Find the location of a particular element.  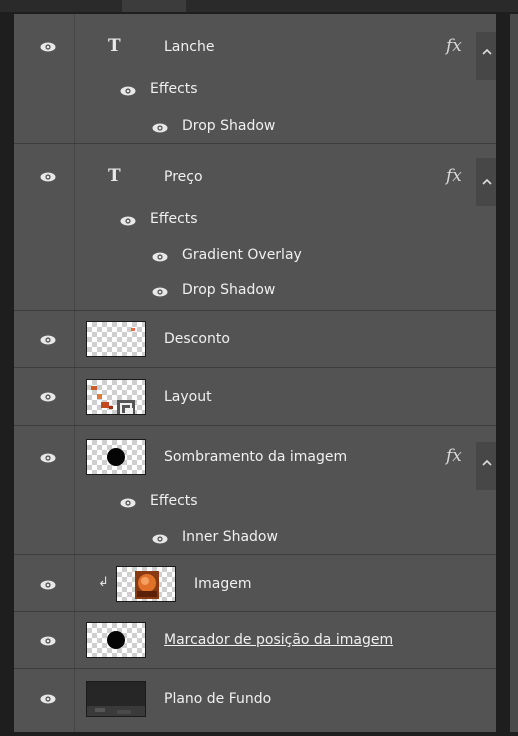

scrollbar-track is located at coordinates (514, 373).